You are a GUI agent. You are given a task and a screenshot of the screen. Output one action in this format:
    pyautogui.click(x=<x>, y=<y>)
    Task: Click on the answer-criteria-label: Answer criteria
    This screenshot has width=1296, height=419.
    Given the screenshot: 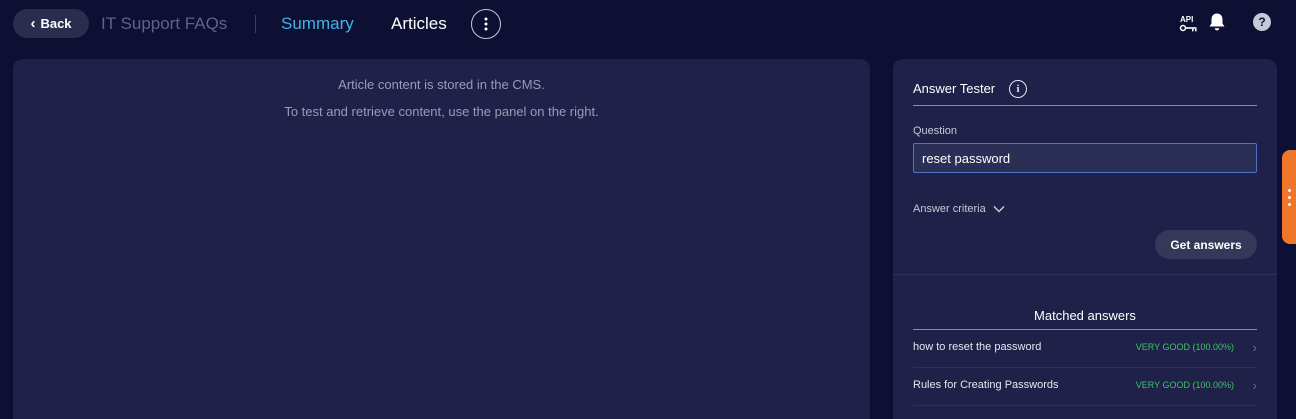 What is the action you would take?
    pyautogui.click(x=949, y=209)
    